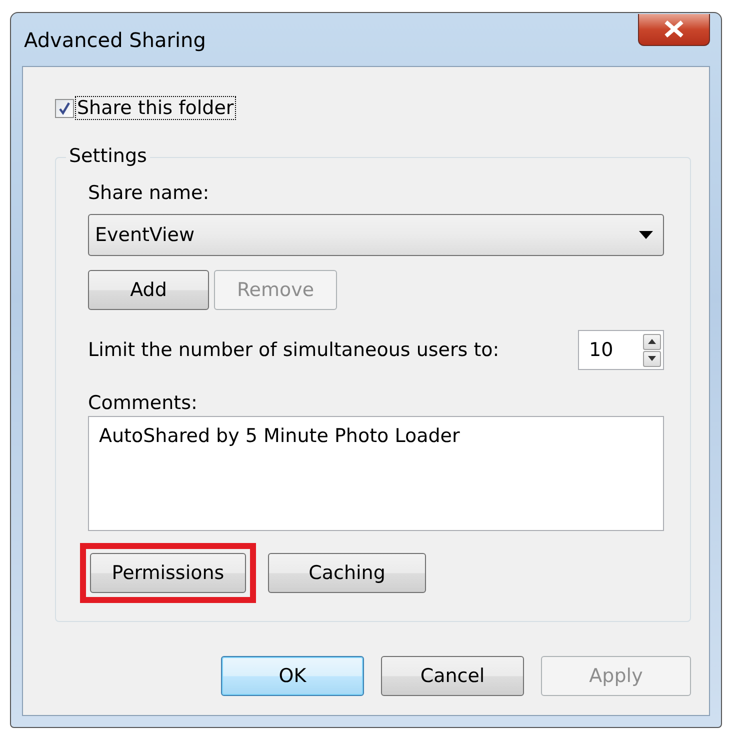 This screenshot has width=732, height=740. I want to click on comments-field: AutoShared by 5 Minute Photo Loader, so click(376, 473).